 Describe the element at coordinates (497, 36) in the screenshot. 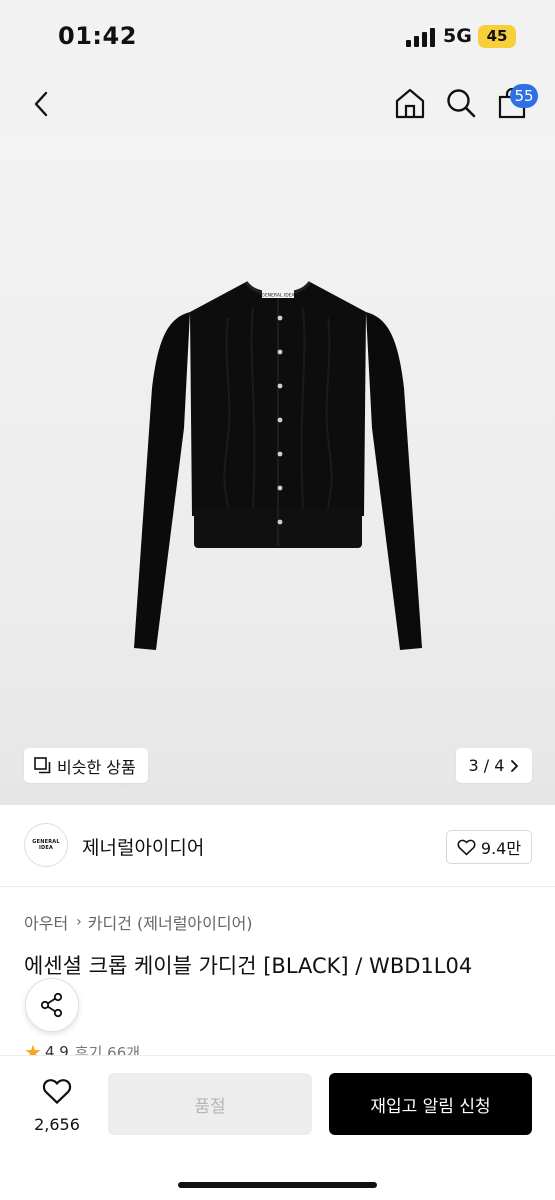

I see `battery-icon: 45` at that location.